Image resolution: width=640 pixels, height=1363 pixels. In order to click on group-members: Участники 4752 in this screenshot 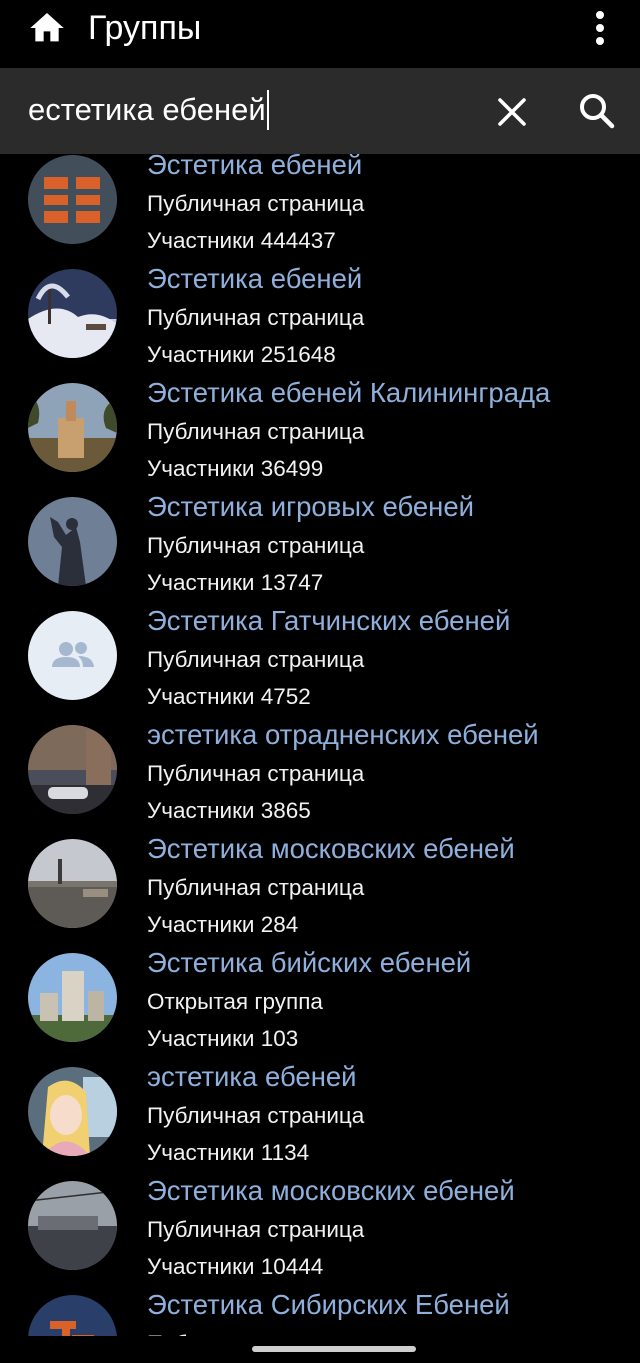, I will do `click(229, 696)`.